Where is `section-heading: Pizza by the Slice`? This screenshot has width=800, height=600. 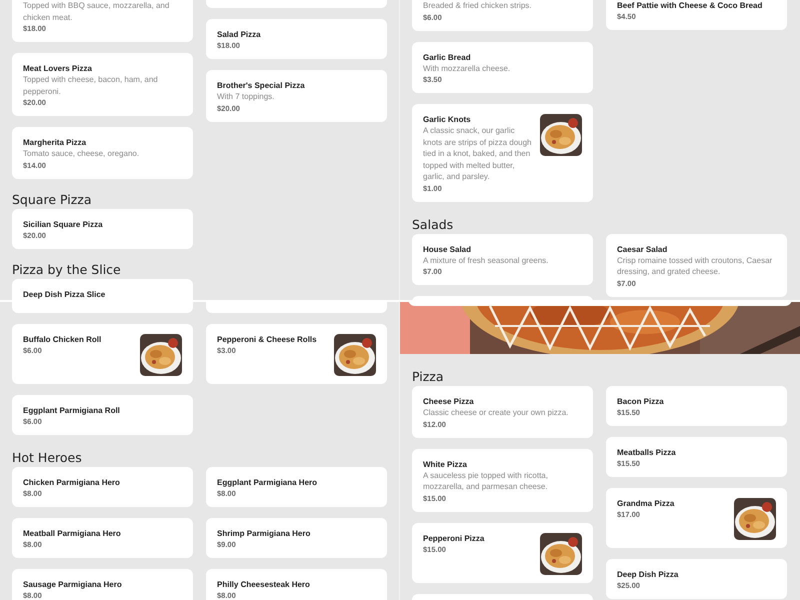 section-heading: Pizza by the Slice is located at coordinates (67, 269).